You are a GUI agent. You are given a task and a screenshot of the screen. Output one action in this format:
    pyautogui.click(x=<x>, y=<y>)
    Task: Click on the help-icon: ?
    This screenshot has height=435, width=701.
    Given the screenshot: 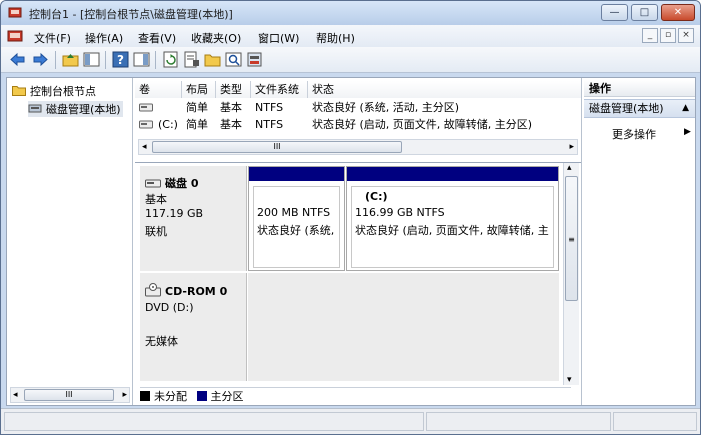 What is the action you would take?
    pyautogui.click(x=120, y=59)
    